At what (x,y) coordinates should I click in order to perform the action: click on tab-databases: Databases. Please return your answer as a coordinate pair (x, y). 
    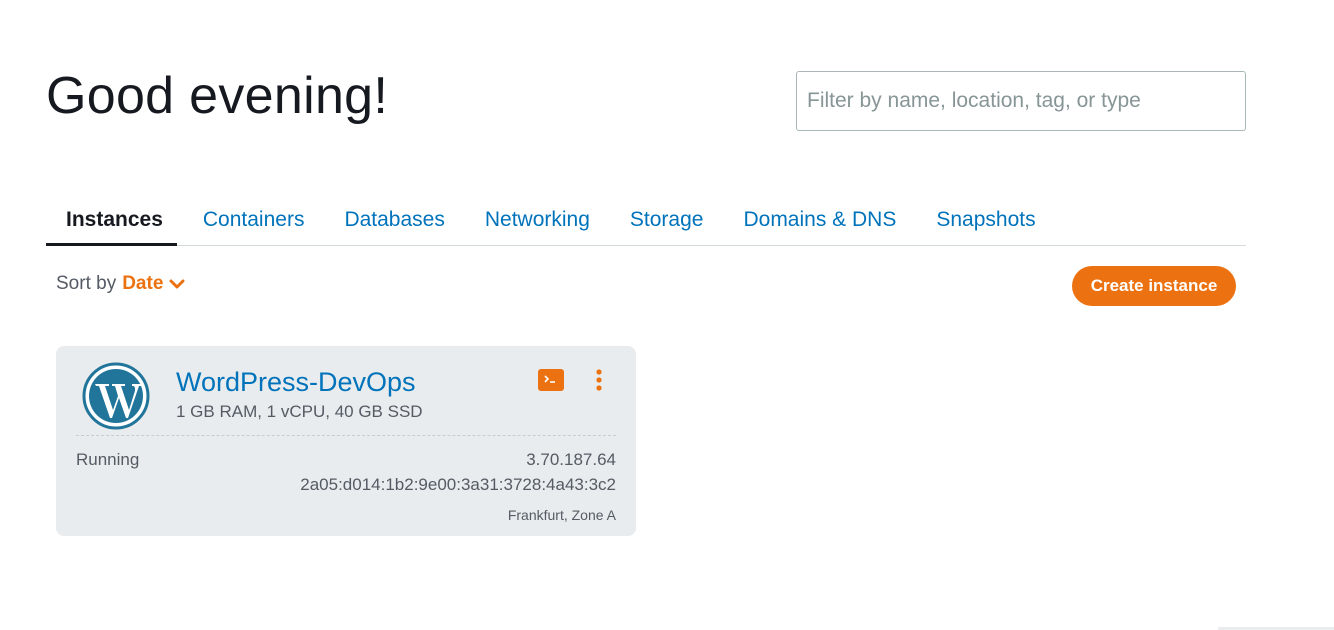
    Looking at the image, I should click on (394, 220).